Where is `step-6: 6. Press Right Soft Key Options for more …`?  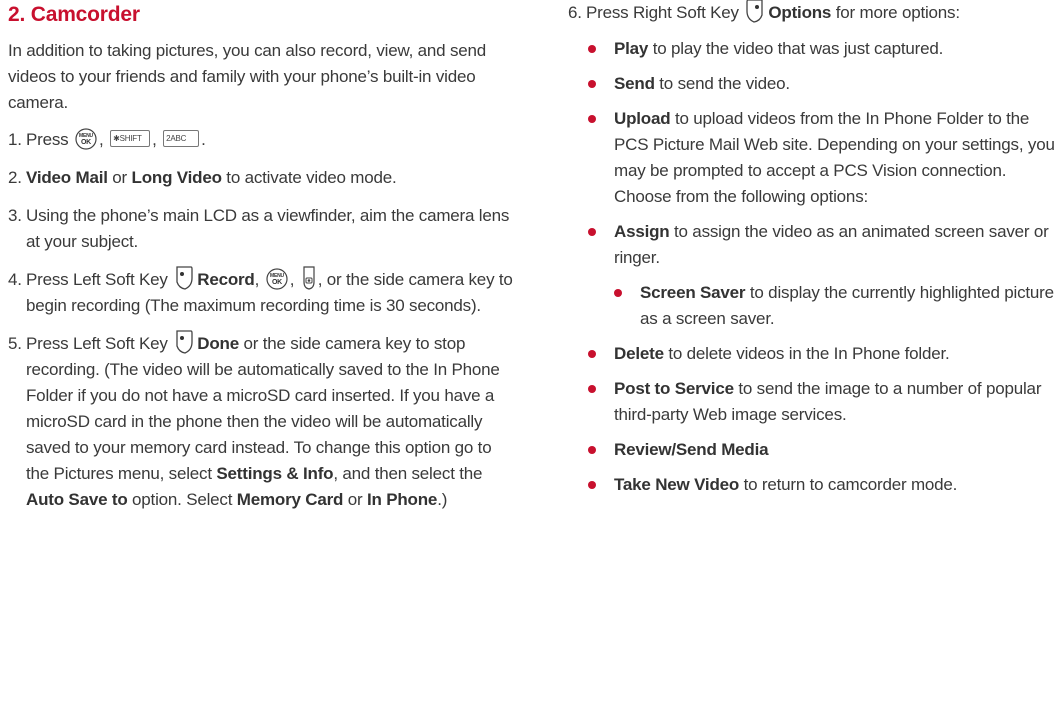 step-6: 6. Press Right Soft Key Options for more … is located at coordinates (811, 13).